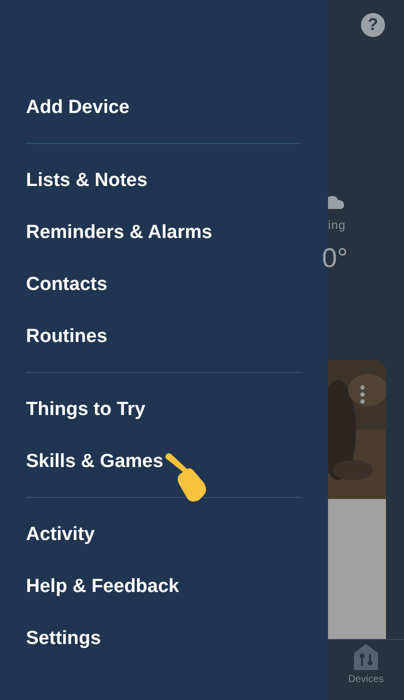 Image resolution: width=404 pixels, height=700 pixels. Describe the element at coordinates (185, 478) in the screenshot. I see `pointing-hand-icon` at that location.